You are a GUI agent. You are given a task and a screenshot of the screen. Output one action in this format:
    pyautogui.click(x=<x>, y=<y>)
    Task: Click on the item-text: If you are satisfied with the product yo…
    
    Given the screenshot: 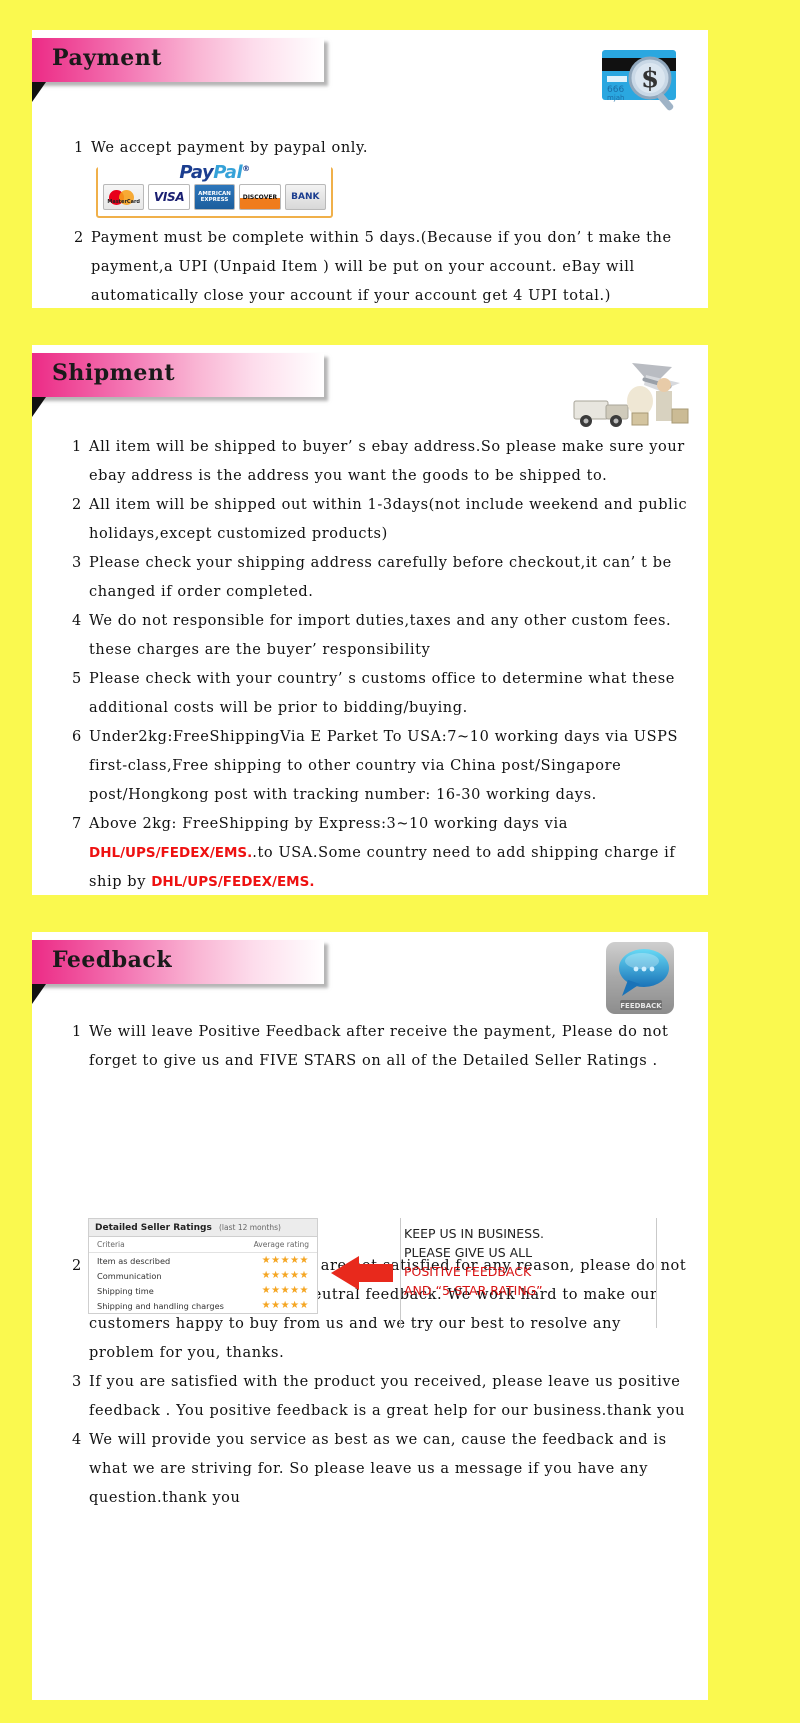 What is the action you would take?
    pyautogui.click(x=387, y=1396)
    